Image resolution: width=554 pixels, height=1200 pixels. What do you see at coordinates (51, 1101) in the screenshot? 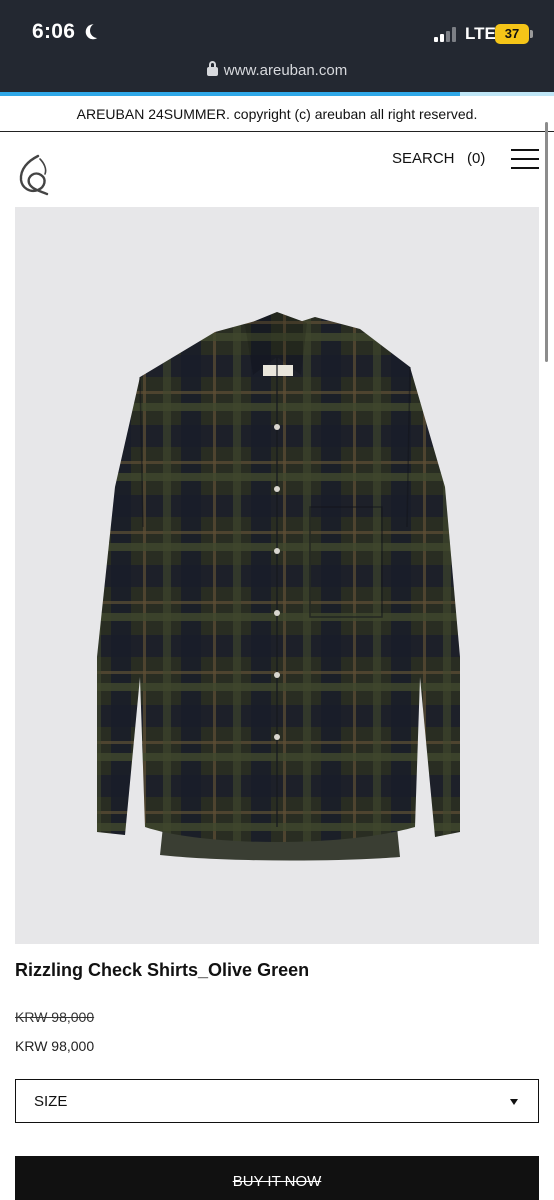
I see `size-select-label: SIZE` at bounding box center [51, 1101].